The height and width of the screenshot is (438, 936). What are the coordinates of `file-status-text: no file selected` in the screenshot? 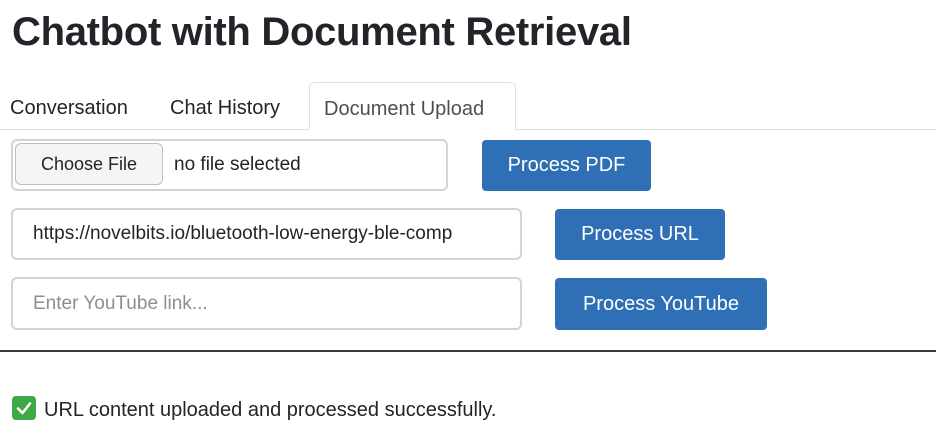 It's located at (237, 164).